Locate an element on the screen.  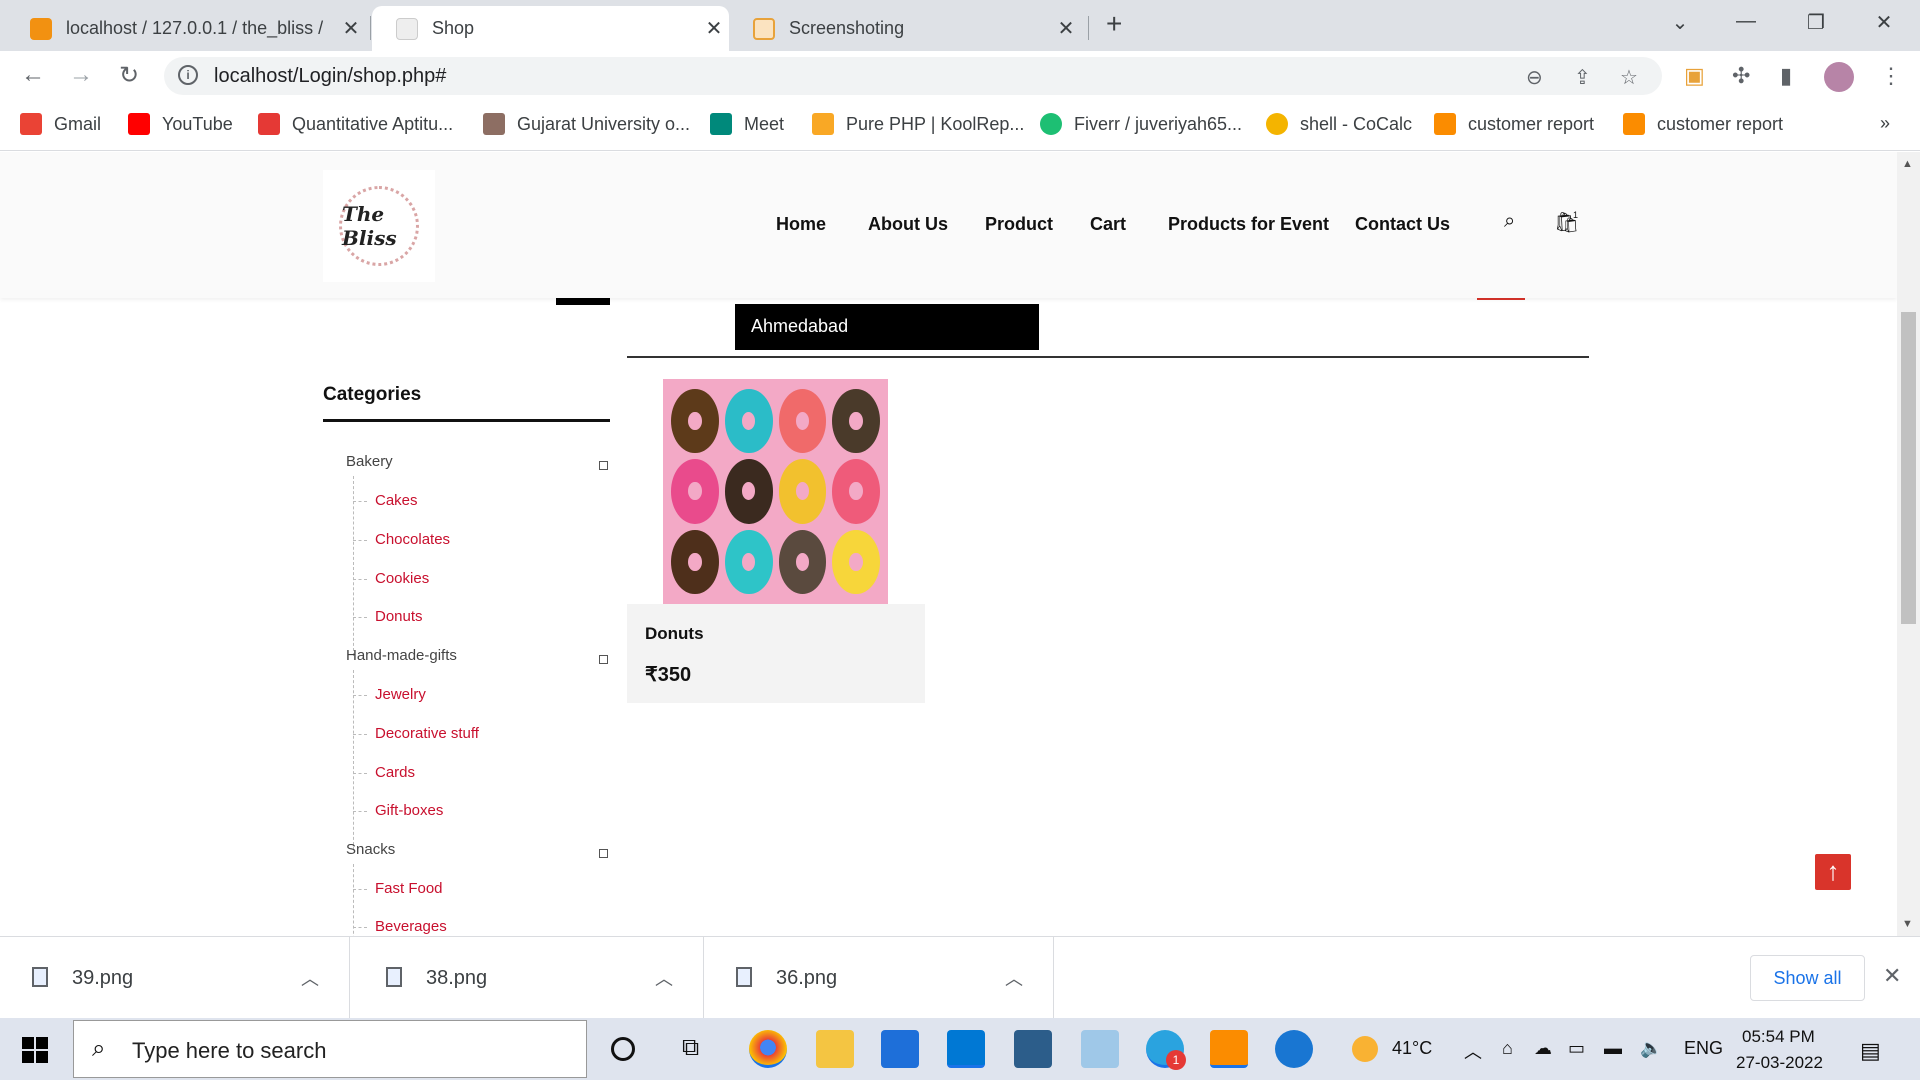
help-icon is located at coordinates (1294, 1049).